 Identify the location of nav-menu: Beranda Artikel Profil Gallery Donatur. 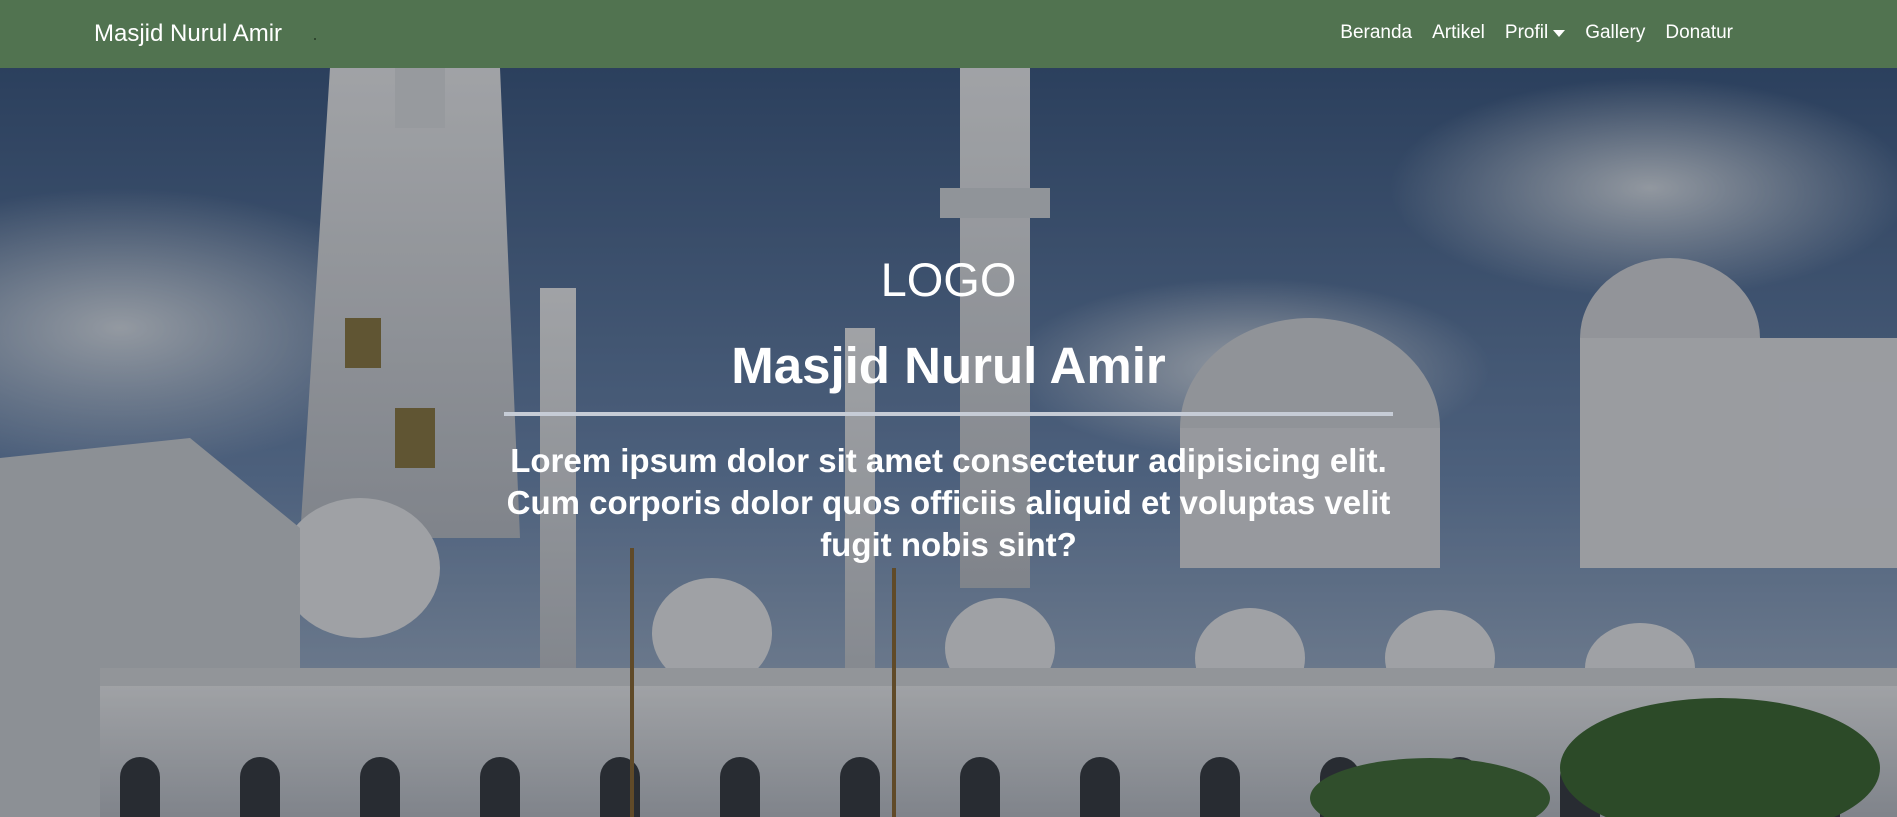
(1536, 33).